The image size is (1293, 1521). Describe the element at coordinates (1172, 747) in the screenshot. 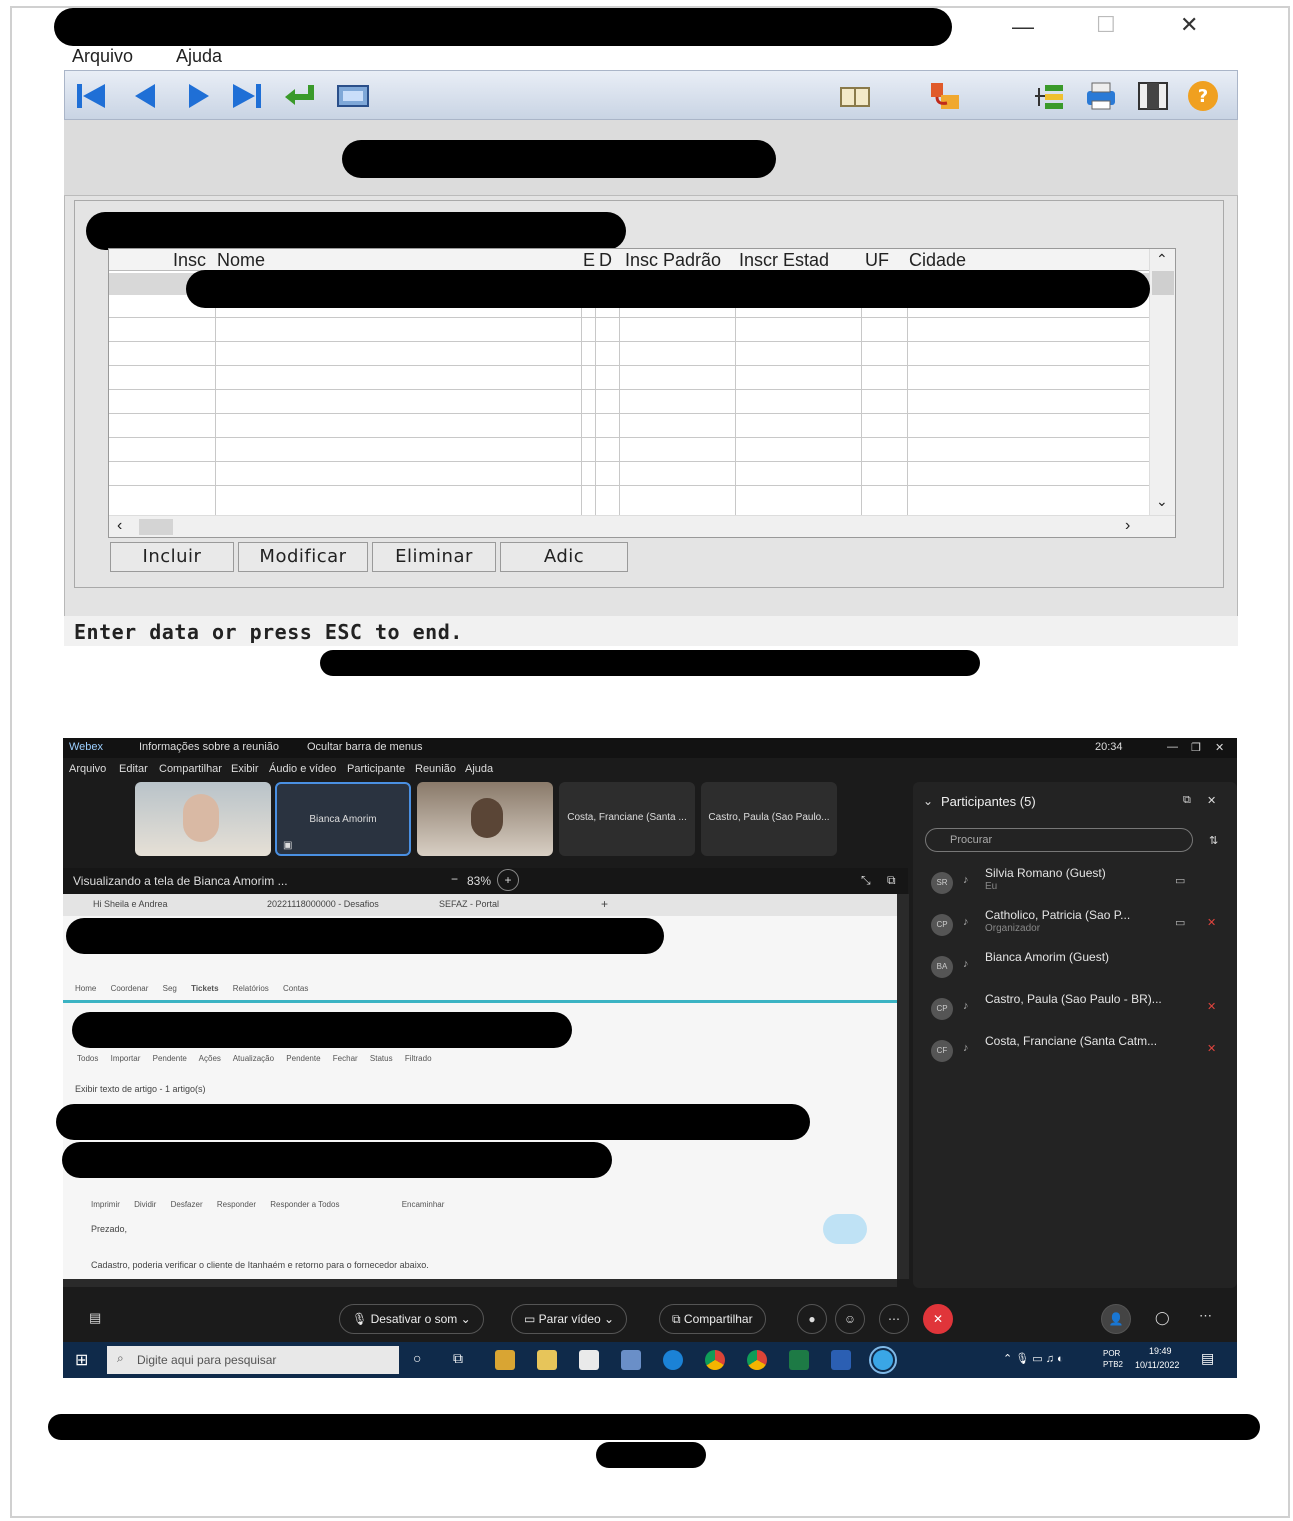

I see `webex-minimize-icon: —` at that location.